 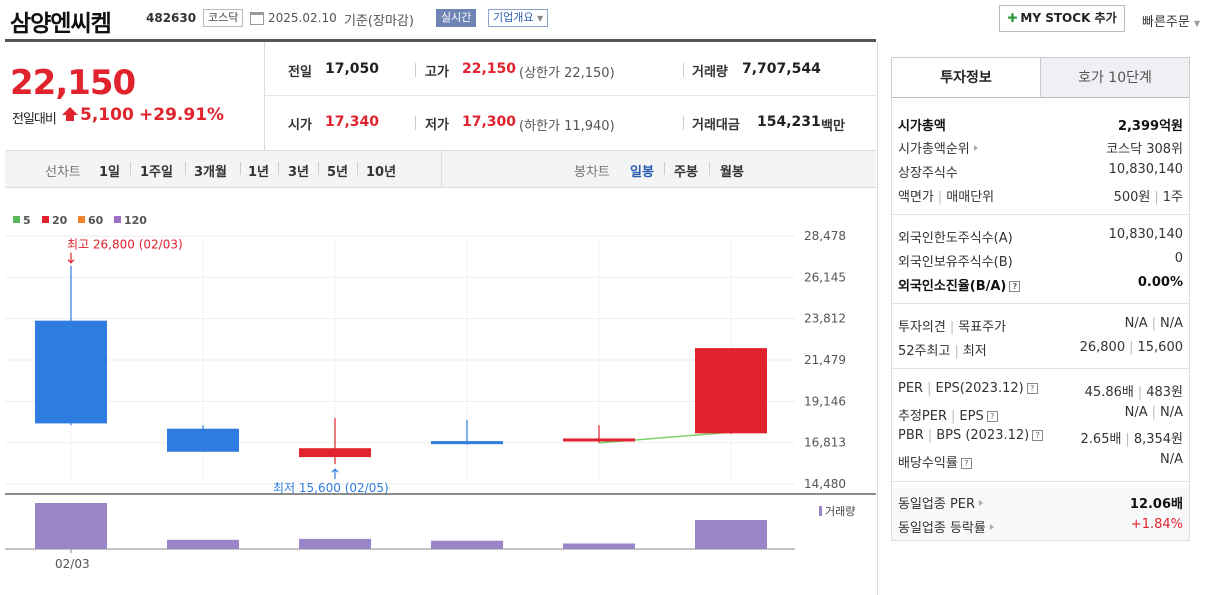 What do you see at coordinates (971, 416) in the screenshot?
I see `est-eps-label: EPS` at bounding box center [971, 416].